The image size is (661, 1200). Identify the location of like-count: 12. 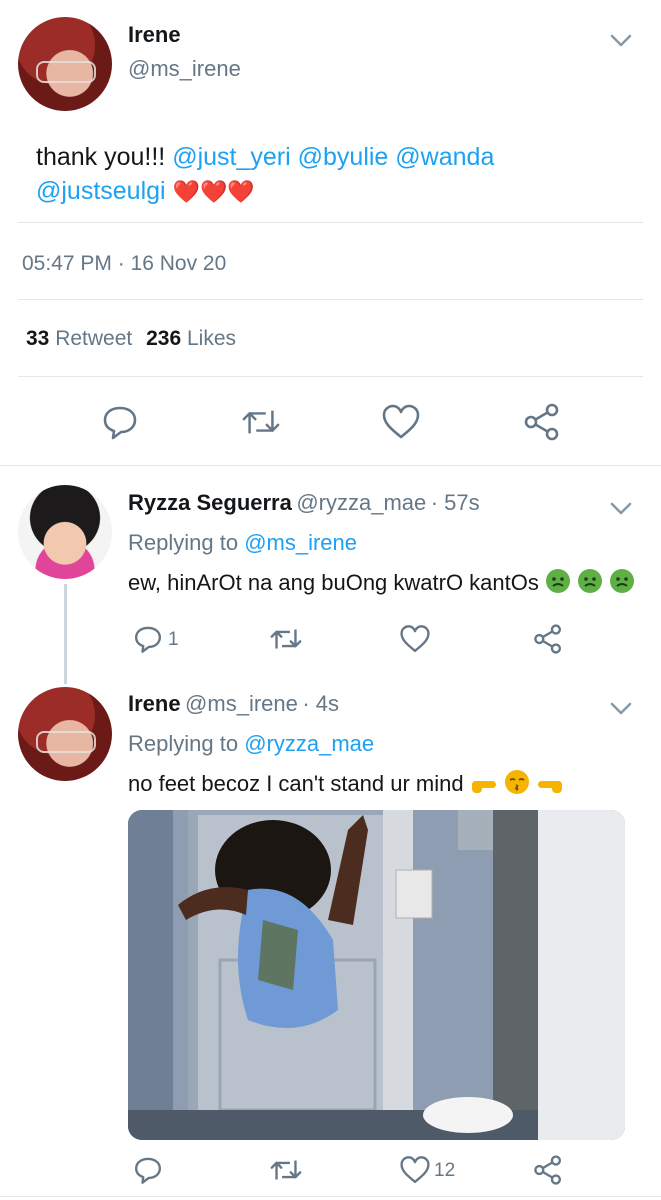
(445, 1170).